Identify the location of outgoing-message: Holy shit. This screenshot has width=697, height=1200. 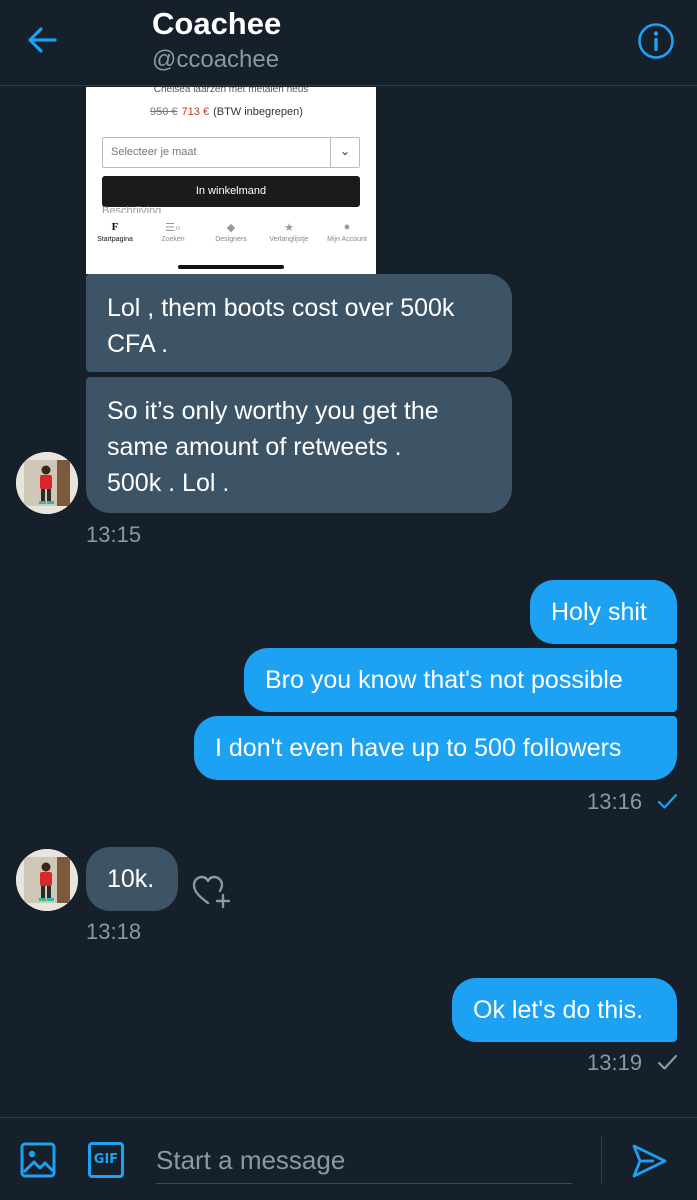
(603, 612).